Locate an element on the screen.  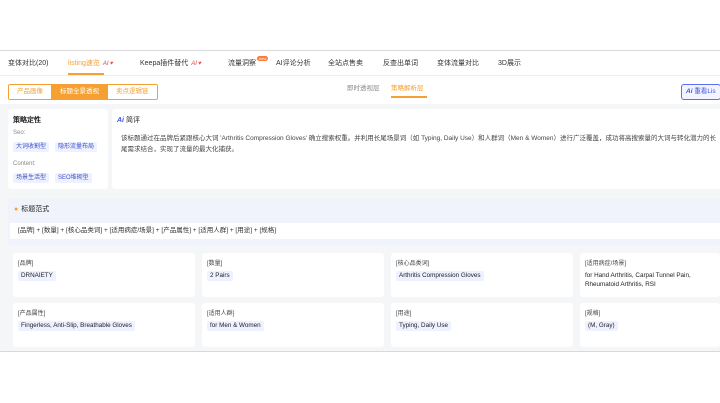
tab-3d-view: 3D展示 is located at coordinates (509, 63).